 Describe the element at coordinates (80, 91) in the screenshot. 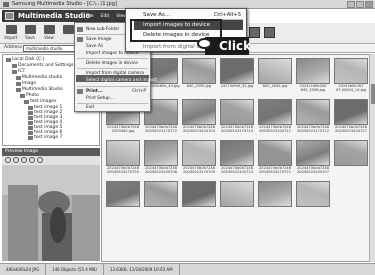

I see `print-icon` at that location.